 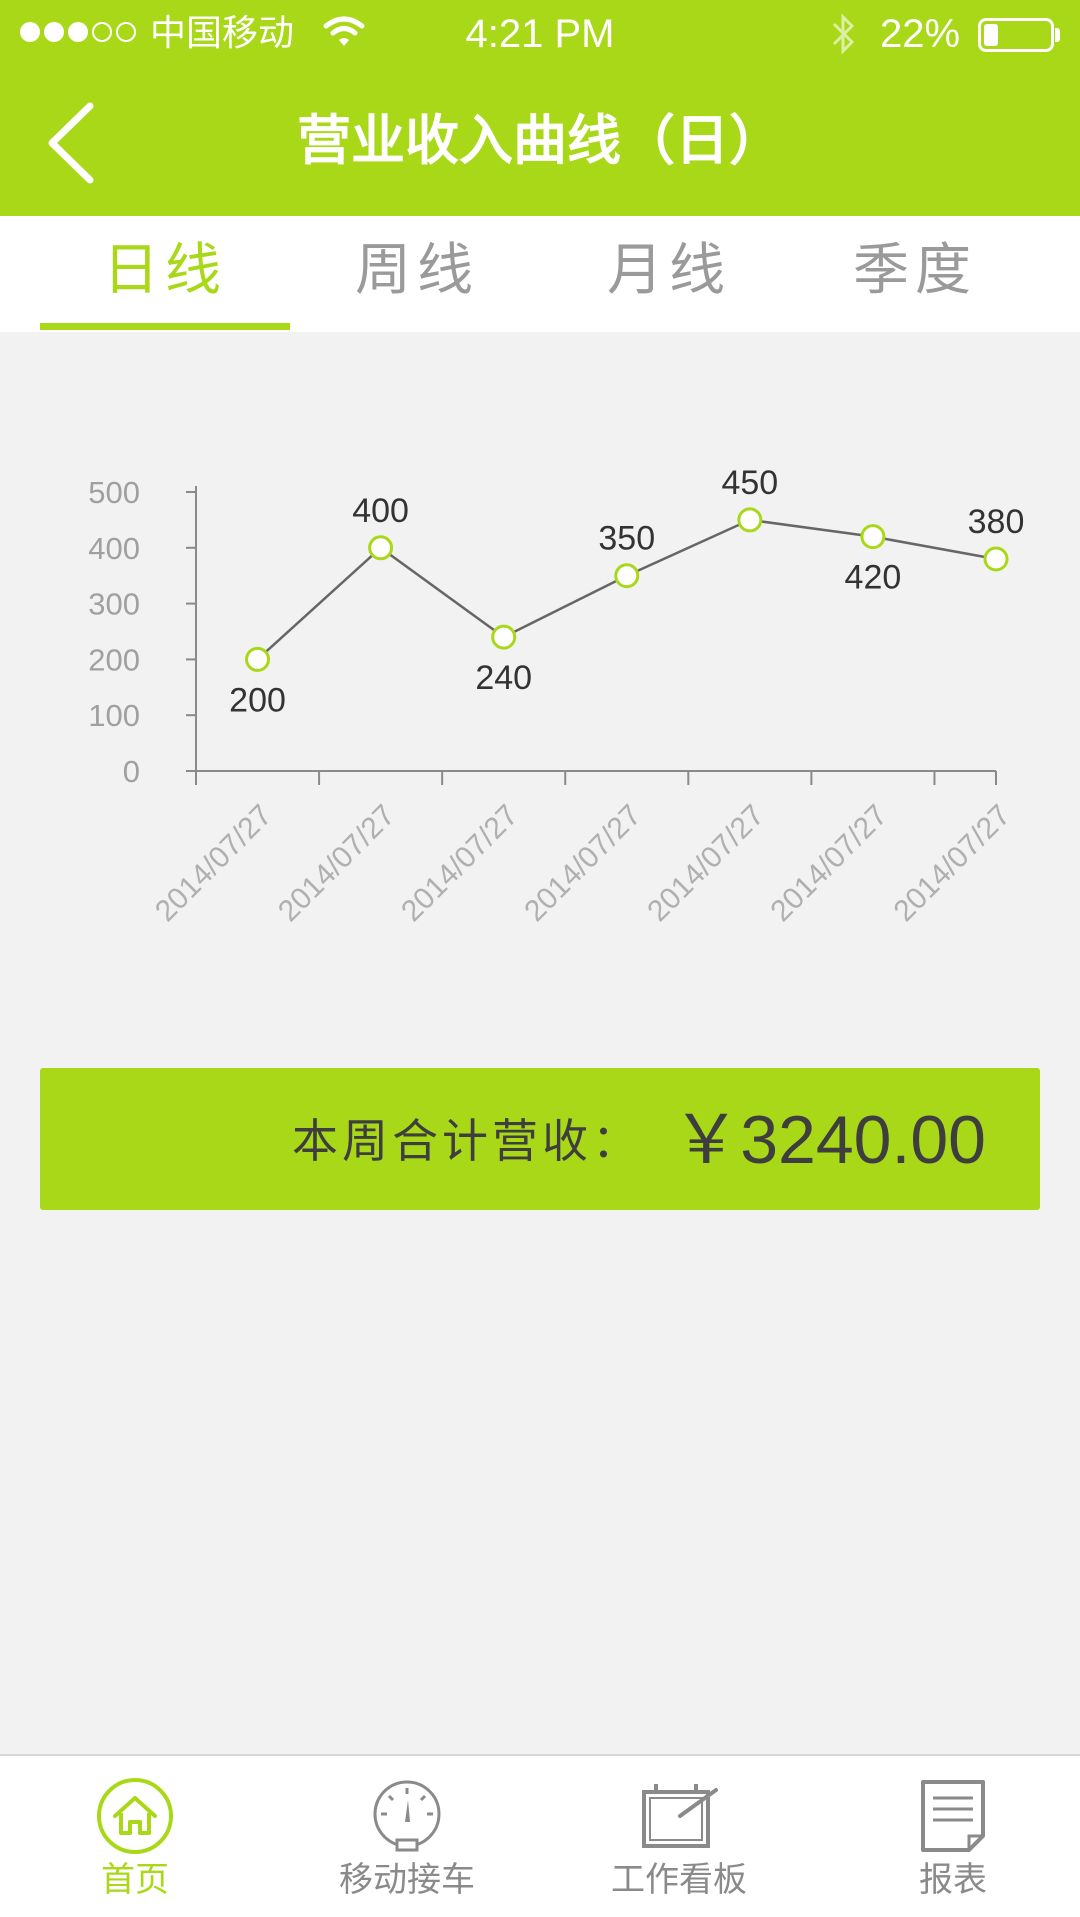 What do you see at coordinates (953, 1880) in the screenshot?
I see `tabbar-label-reports: 报表` at bounding box center [953, 1880].